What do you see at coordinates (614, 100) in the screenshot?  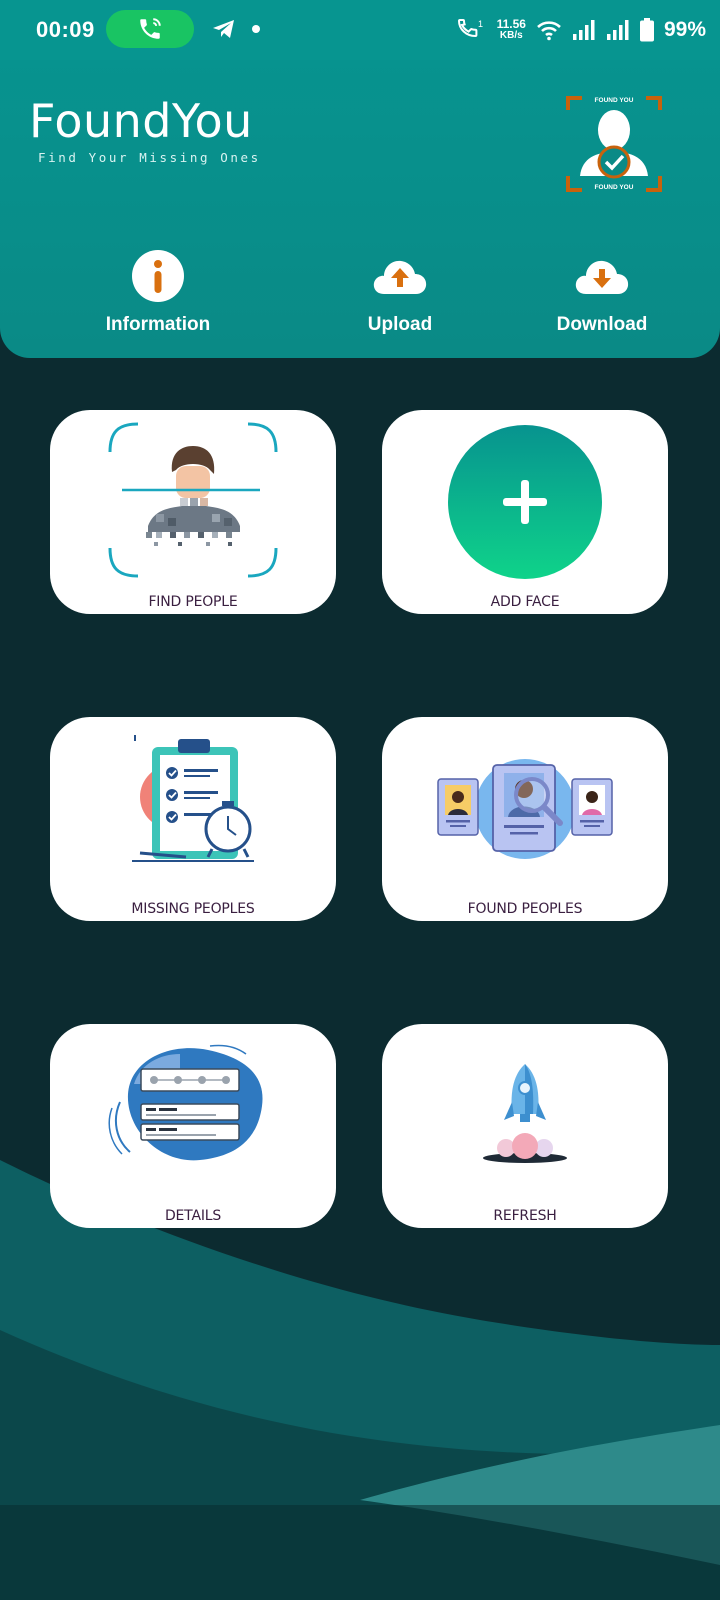 I see `logo-text-top: FOUND YOU` at bounding box center [614, 100].